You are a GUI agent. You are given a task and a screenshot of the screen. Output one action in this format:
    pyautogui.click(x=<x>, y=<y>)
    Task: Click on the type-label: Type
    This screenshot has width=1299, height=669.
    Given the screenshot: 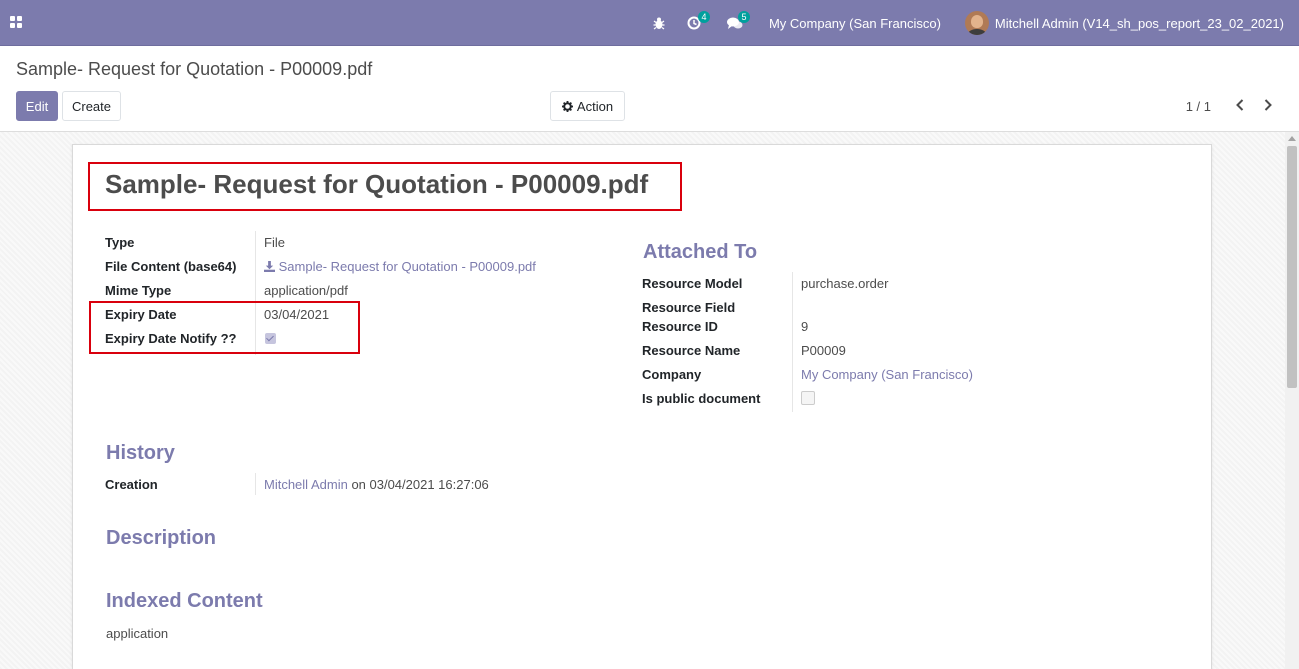 What is the action you would take?
    pyautogui.click(x=120, y=242)
    